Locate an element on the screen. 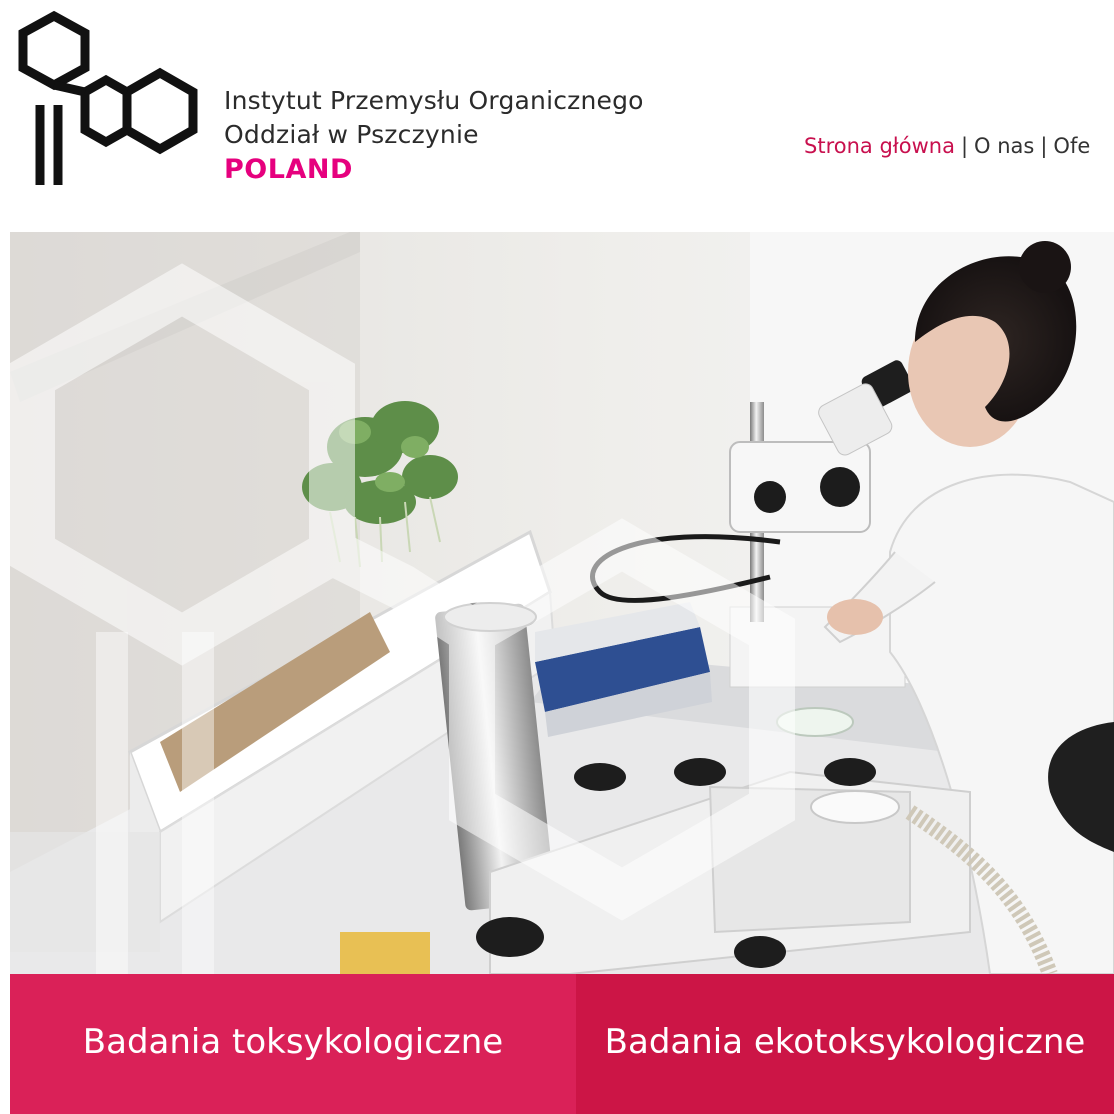 The width and height of the screenshot is (1114, 1114). nav-item-home: Strona główna is located at coordinates (879, 146).